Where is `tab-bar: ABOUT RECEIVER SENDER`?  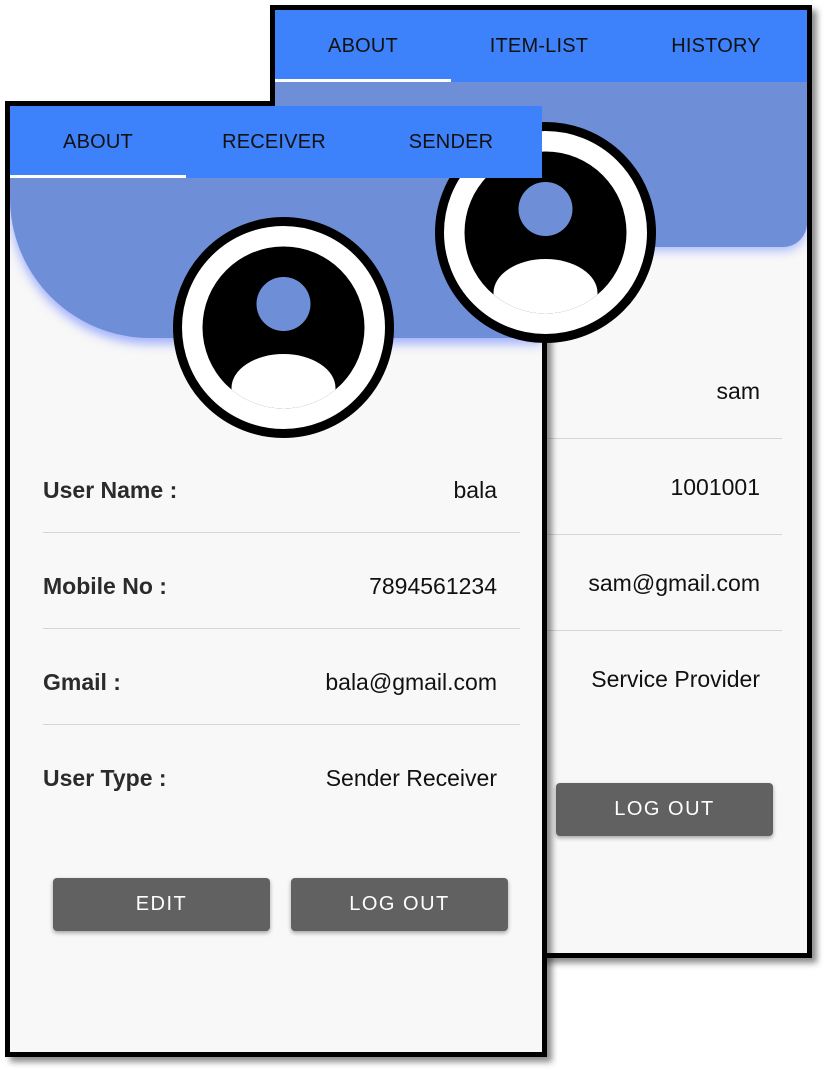
tab-bar: ABOUT RECEIVER SENDER is located at coordinates (276, 142).